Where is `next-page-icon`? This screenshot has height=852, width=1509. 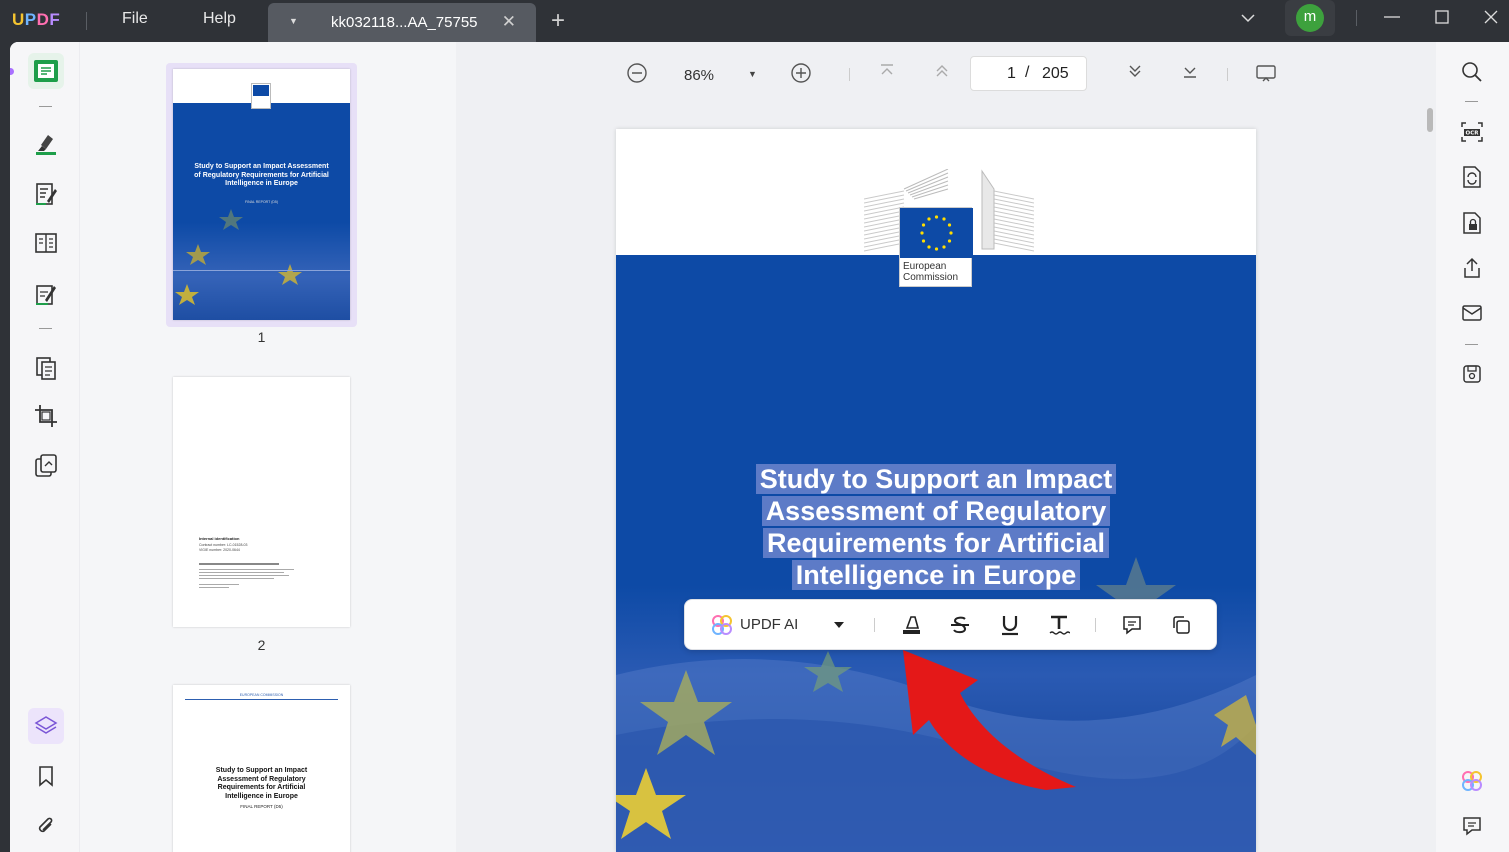 next-page-icon is located at coordinates (1135, 71).